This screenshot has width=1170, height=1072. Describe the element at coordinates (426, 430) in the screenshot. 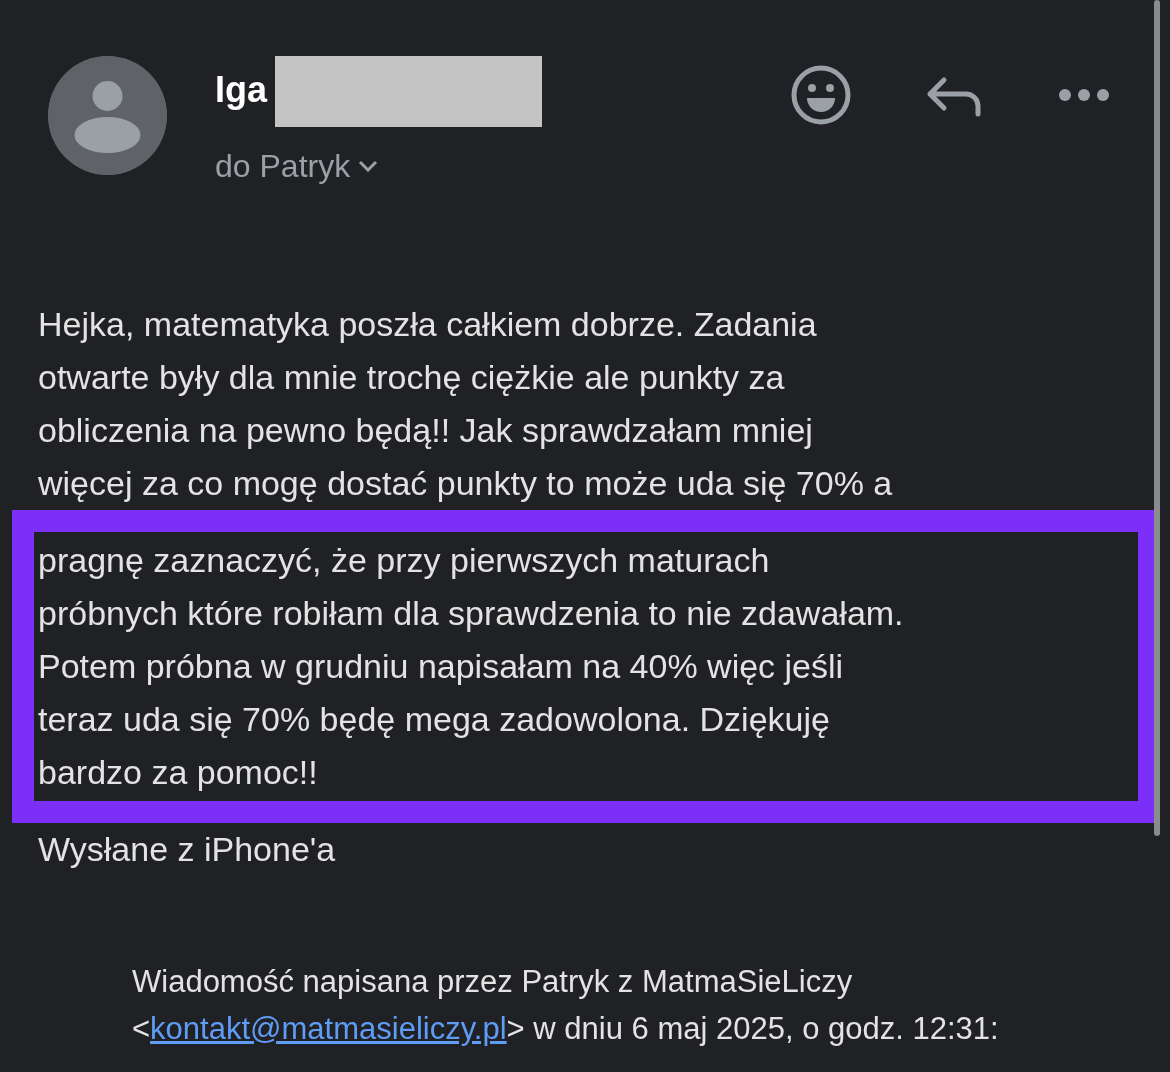

I see `body-text-line: obliczenia na pewno będą!! Jak sprawdzałam mniej` at that location.